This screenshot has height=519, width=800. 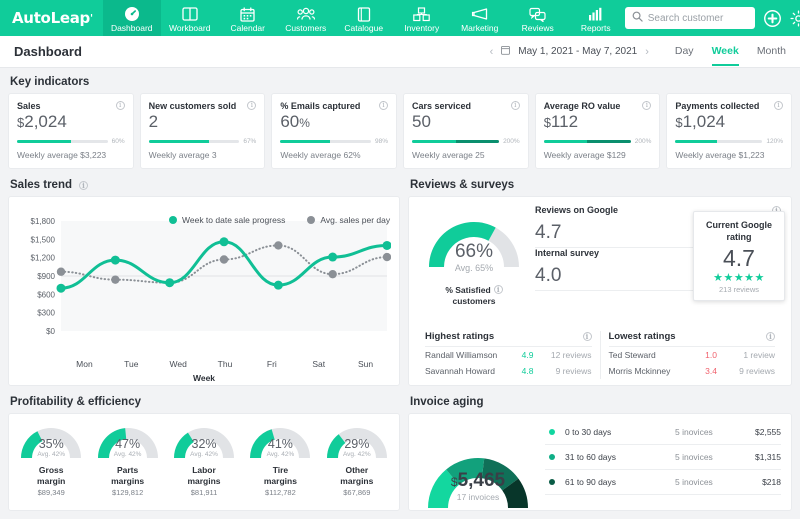 What do you see at coordinates (442, 106) in the screenshot?
I see `kpi-title: Cars serviced` at bounding box center [442, 106].